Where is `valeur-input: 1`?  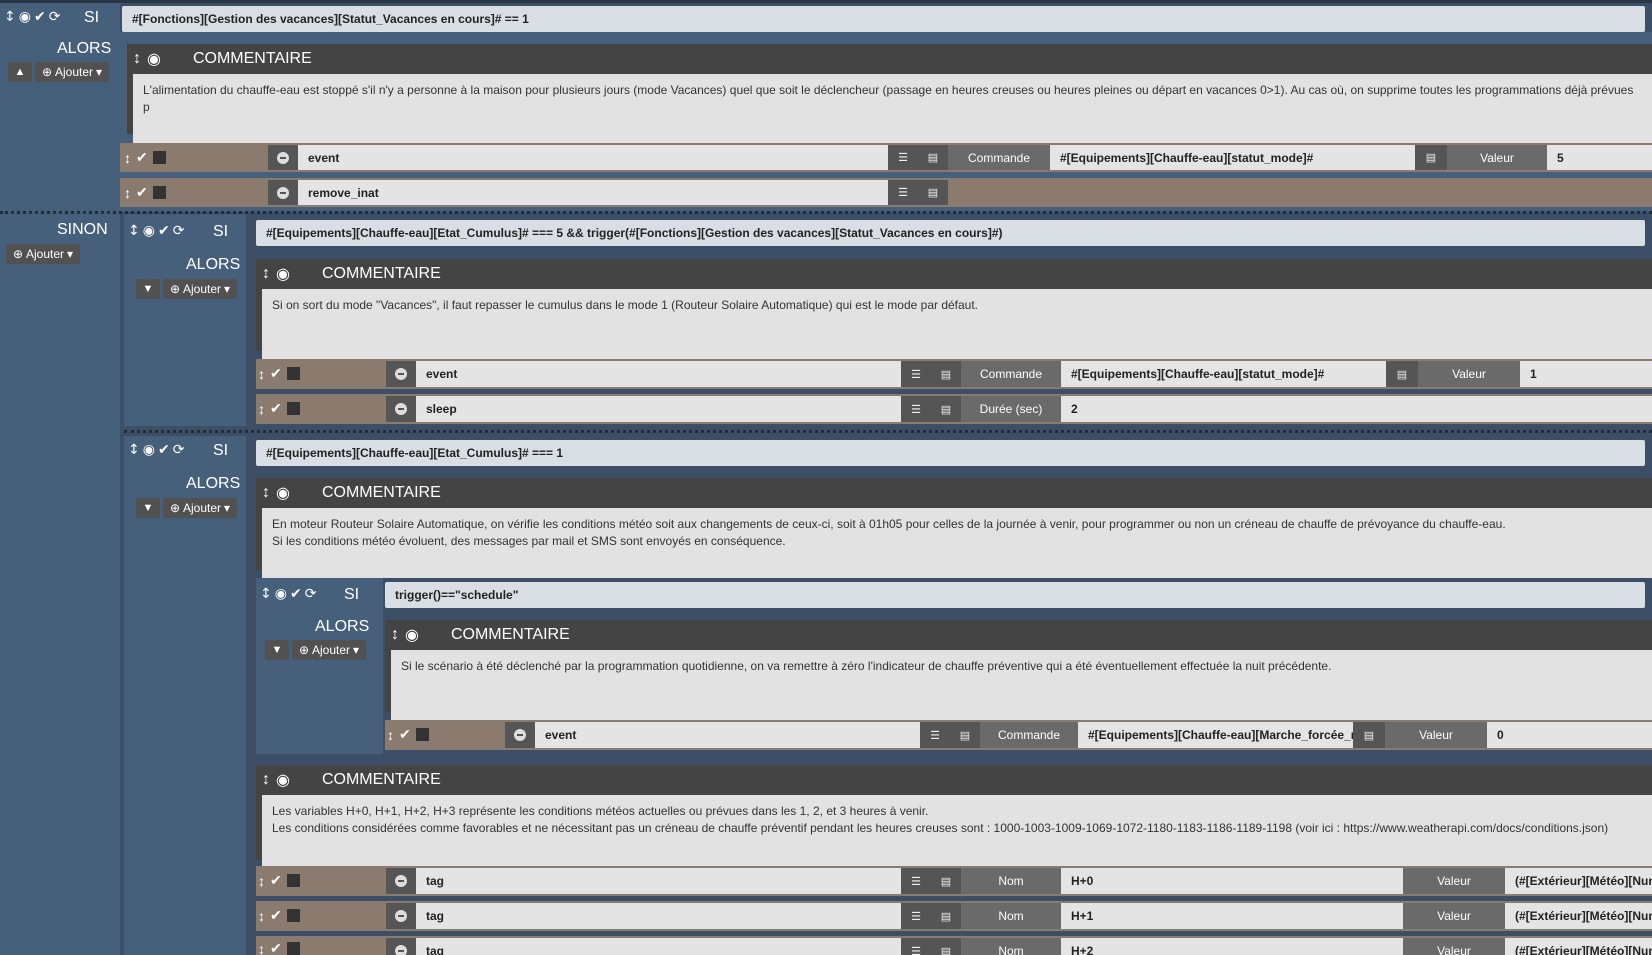 valeur-input: 1 is located at coordinates (1586, 374).